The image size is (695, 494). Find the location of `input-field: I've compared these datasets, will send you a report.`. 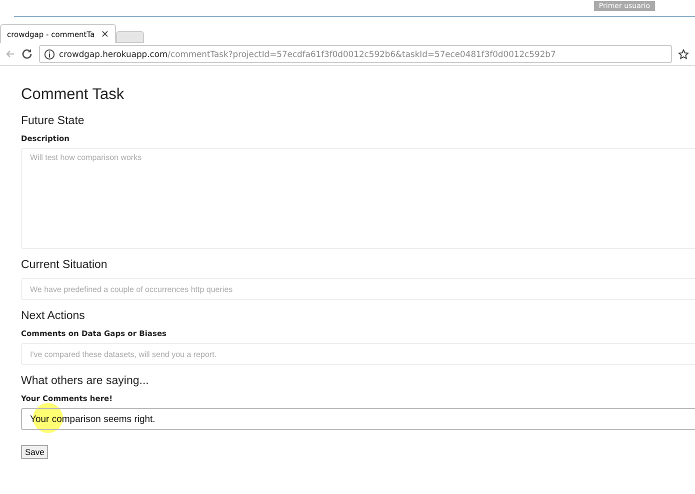

input-field: I've compared these datasets, will send you a report. is located at coordinates (358, 354).